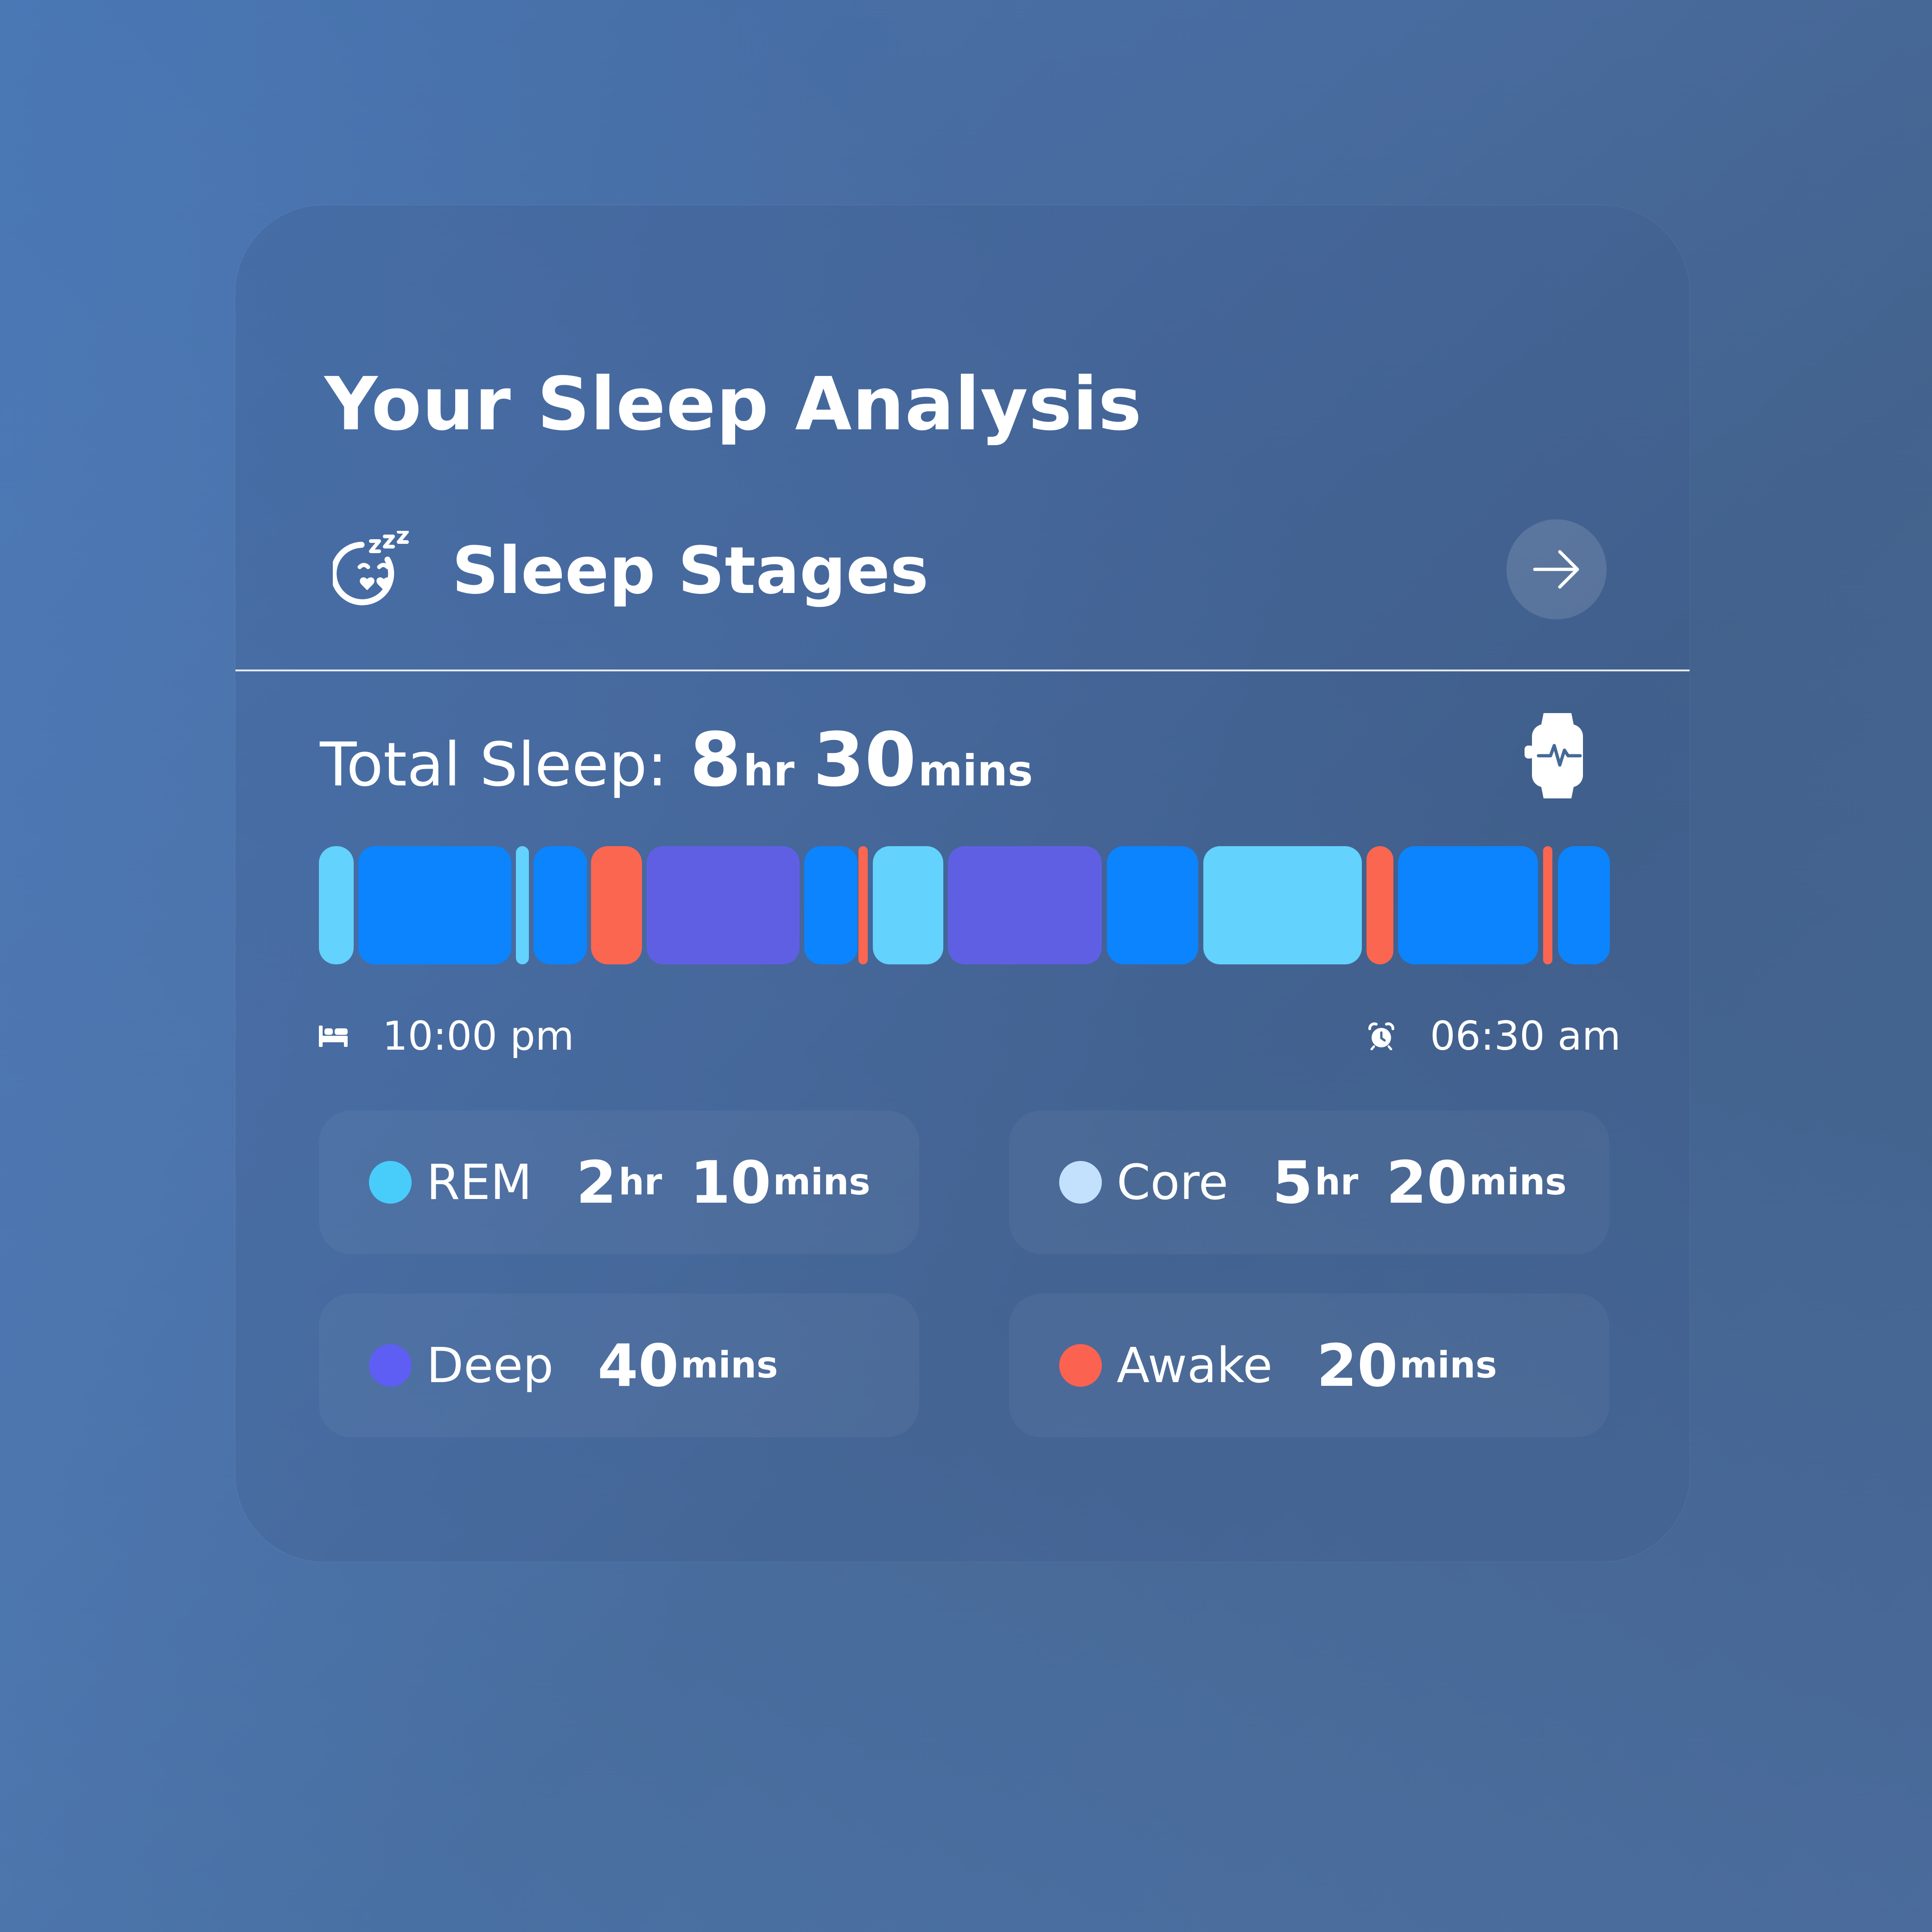 Image resolution: width=1932 pixels, height=1932 pixels. I want to click on sleep-stages-label: Sleep Stages, so click(690, 571).